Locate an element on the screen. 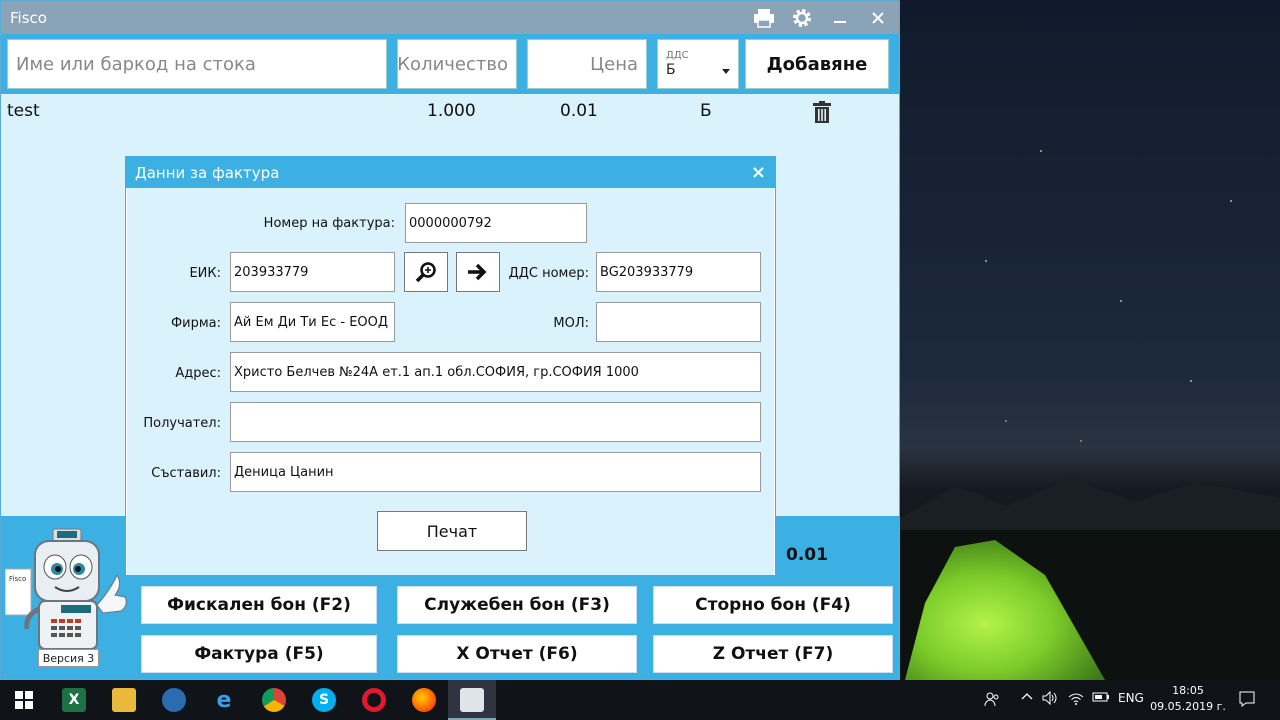 This screenshot has width=1280, height=720. item-quantity: 1.000 is located at coordinates (451, 111).